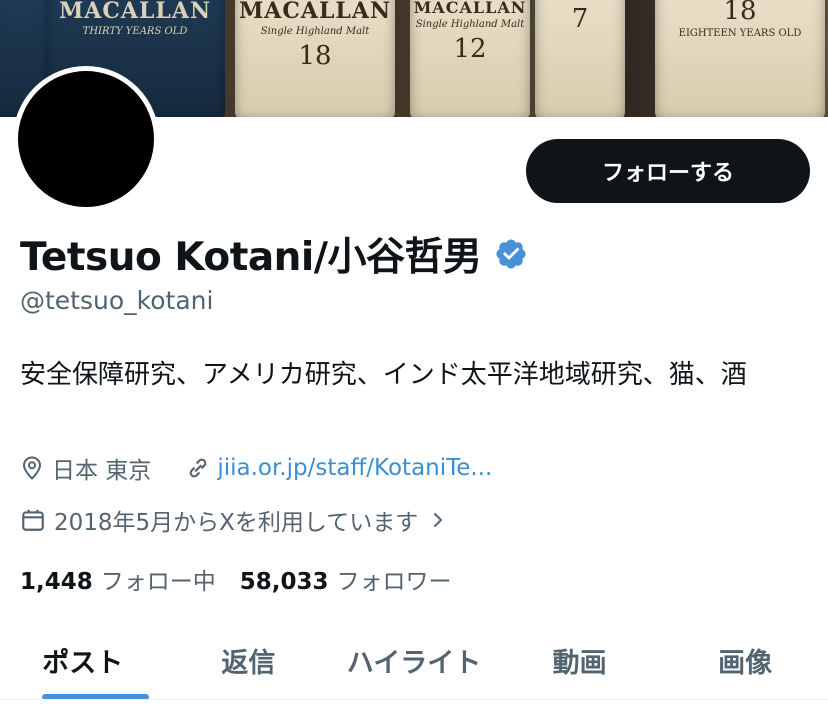 This screenshot has width=828, height=710. I want to click on tab-highlights: ハイライト, so click(414, 660).